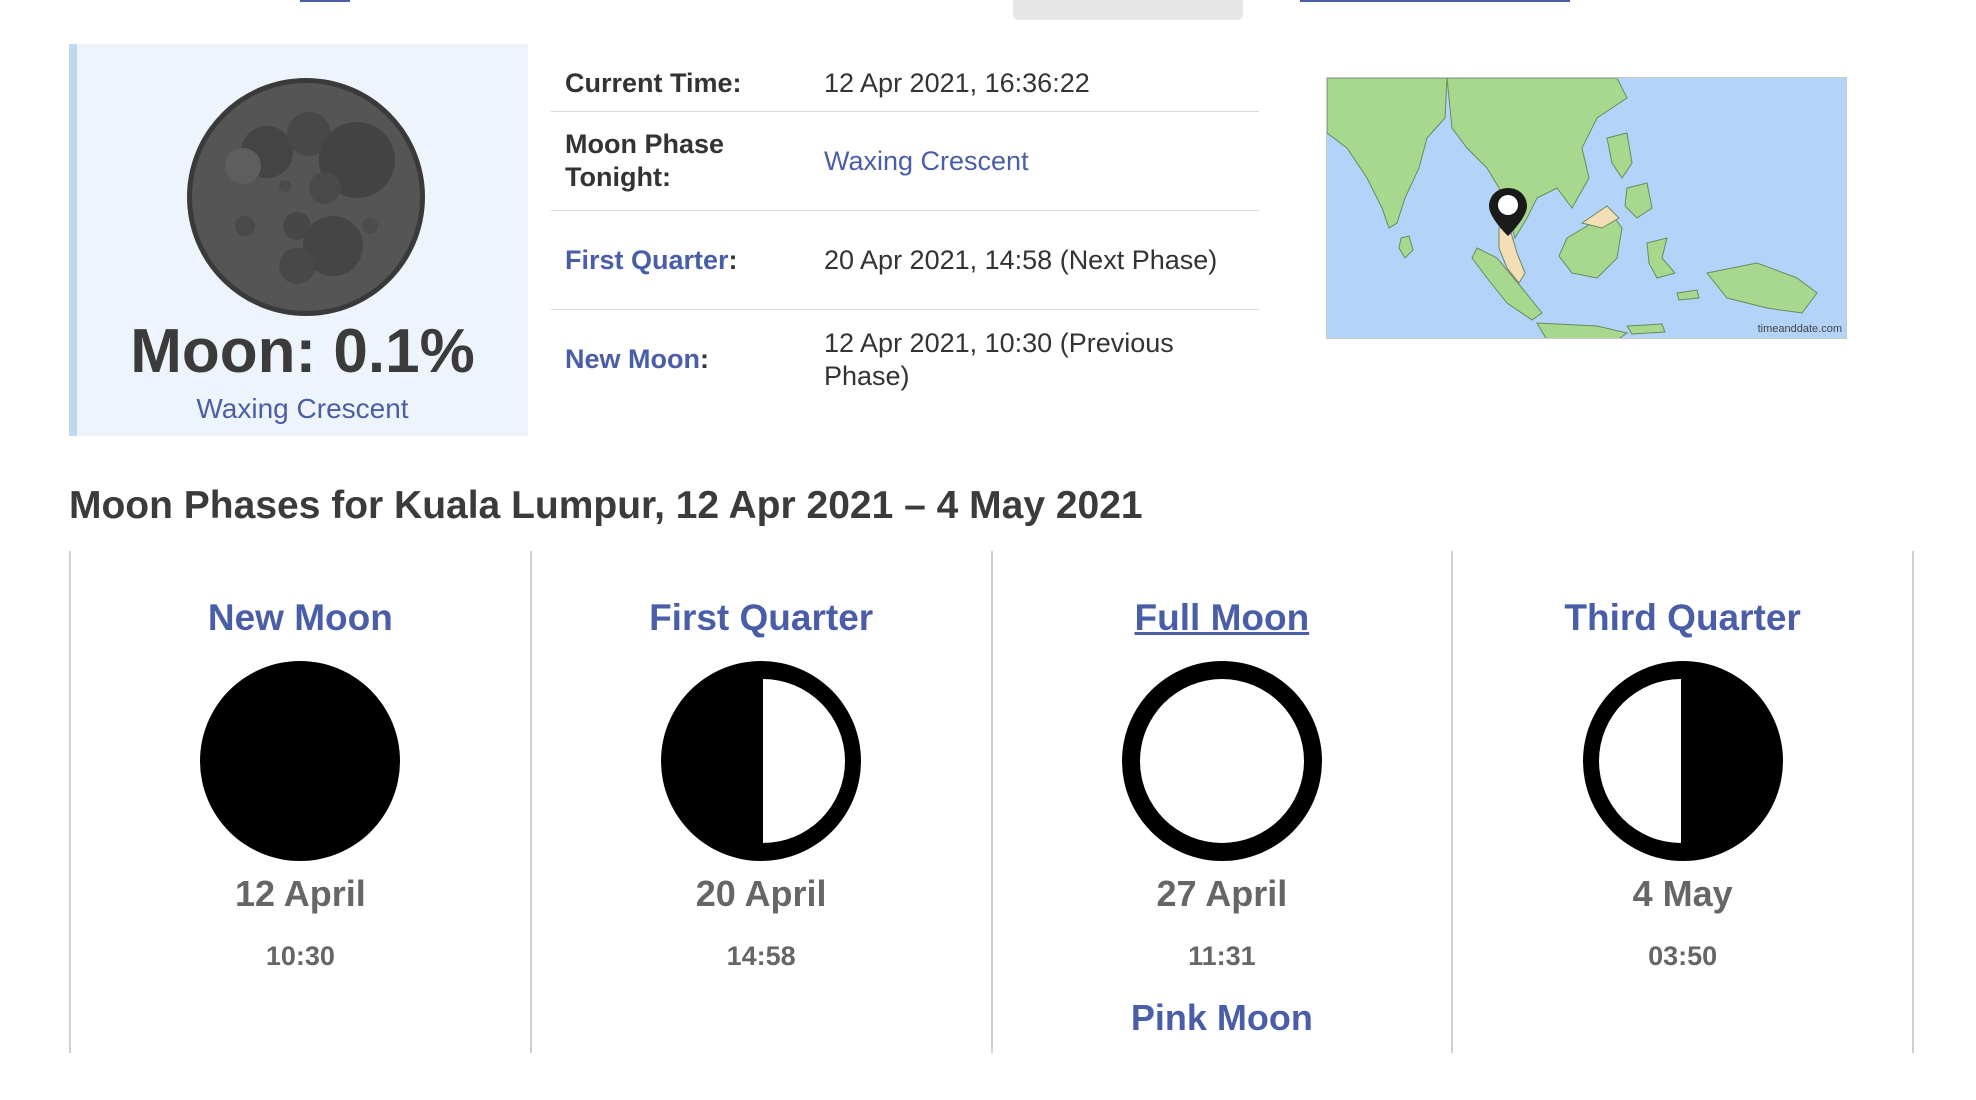  I want to click on map-credit: timeanddate.com, so click(1800, 329).